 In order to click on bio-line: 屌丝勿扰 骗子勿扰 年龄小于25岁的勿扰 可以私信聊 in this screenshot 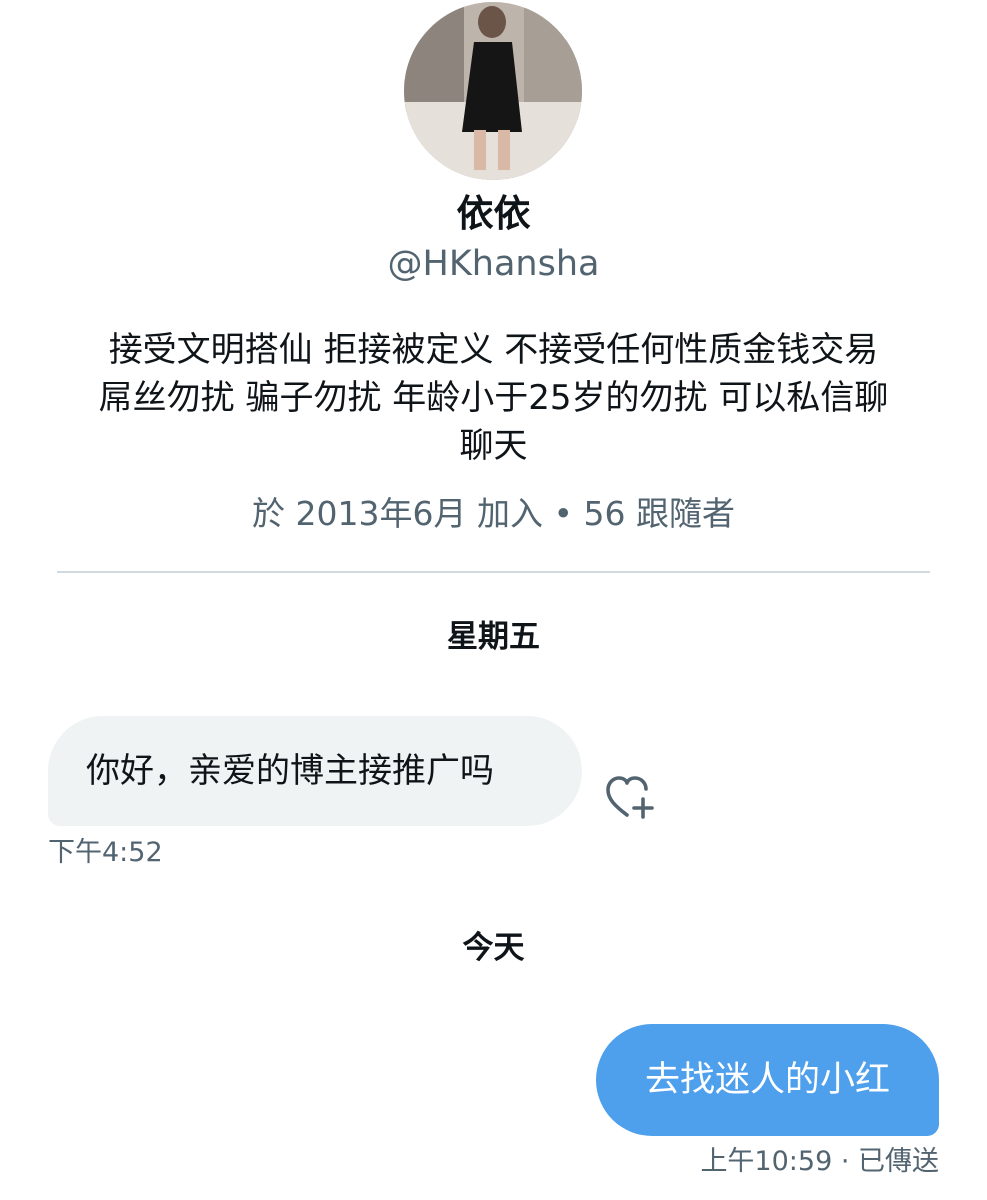, I will do `click(493, 398)`.